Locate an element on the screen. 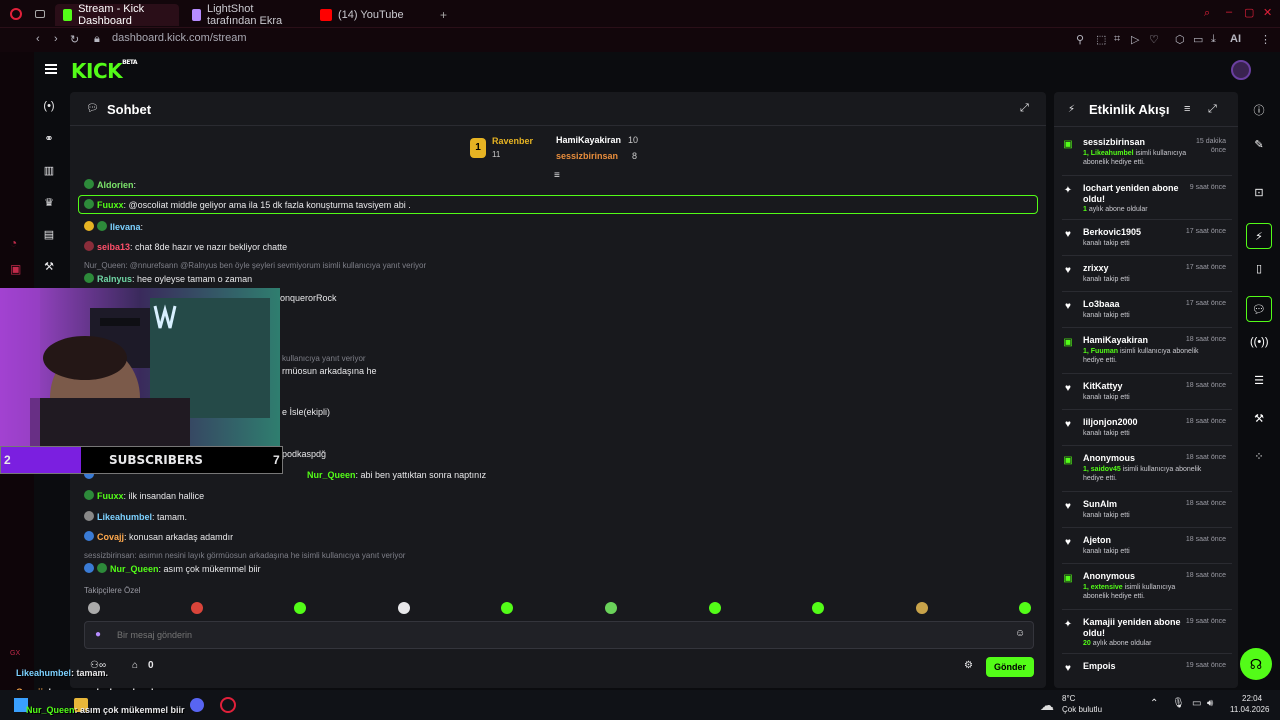  bag-icon: ▣ is located at coordinates (15, 269).